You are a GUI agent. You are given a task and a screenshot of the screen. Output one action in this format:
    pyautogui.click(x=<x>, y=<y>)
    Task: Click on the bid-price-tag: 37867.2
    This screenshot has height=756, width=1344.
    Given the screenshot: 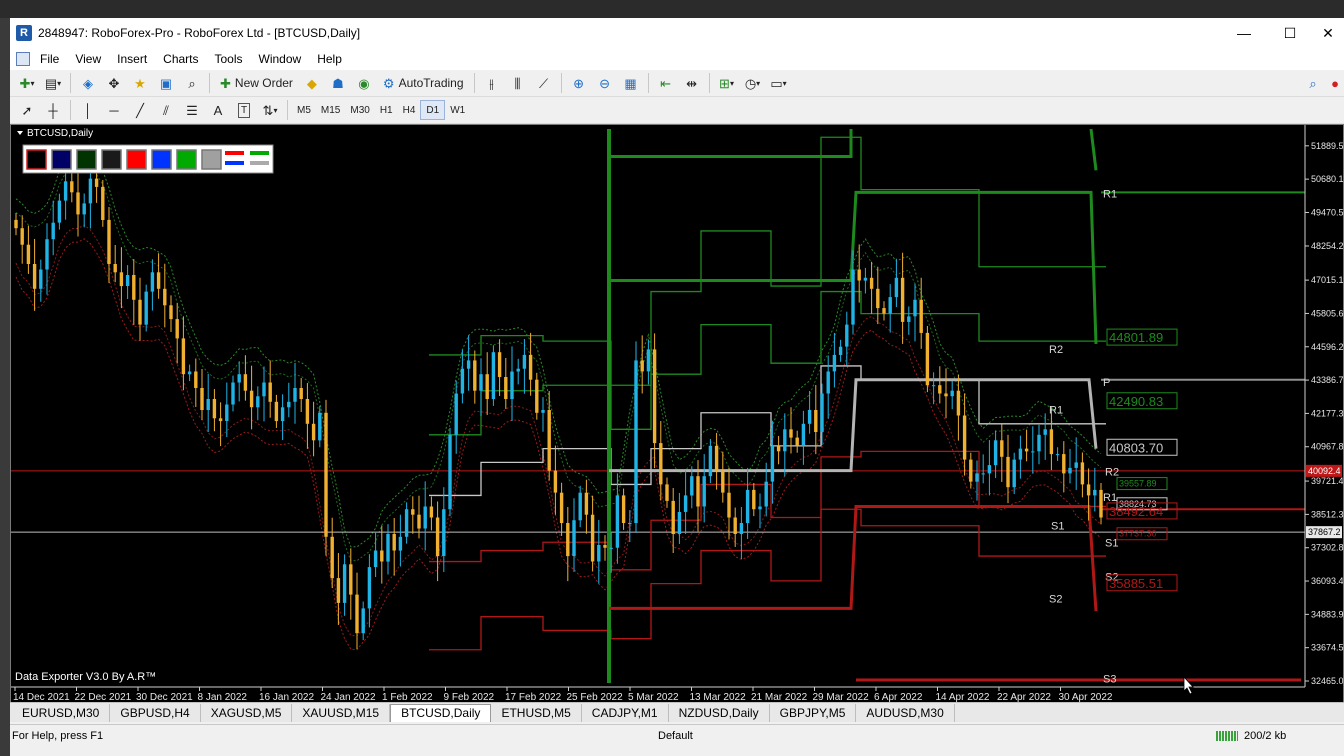 What is the action you would take?
    pyautogui.click(x=1324, y=532)
    